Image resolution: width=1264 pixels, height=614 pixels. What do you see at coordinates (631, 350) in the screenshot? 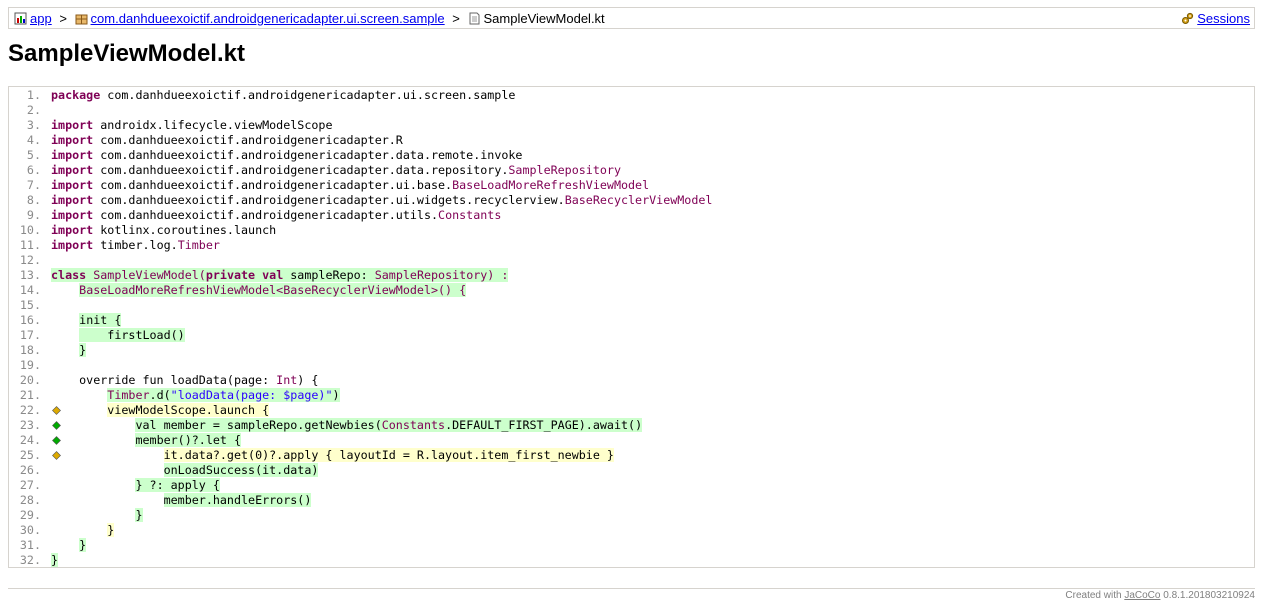
I see `source-line: 18. }` at bounding box center [631, 350].